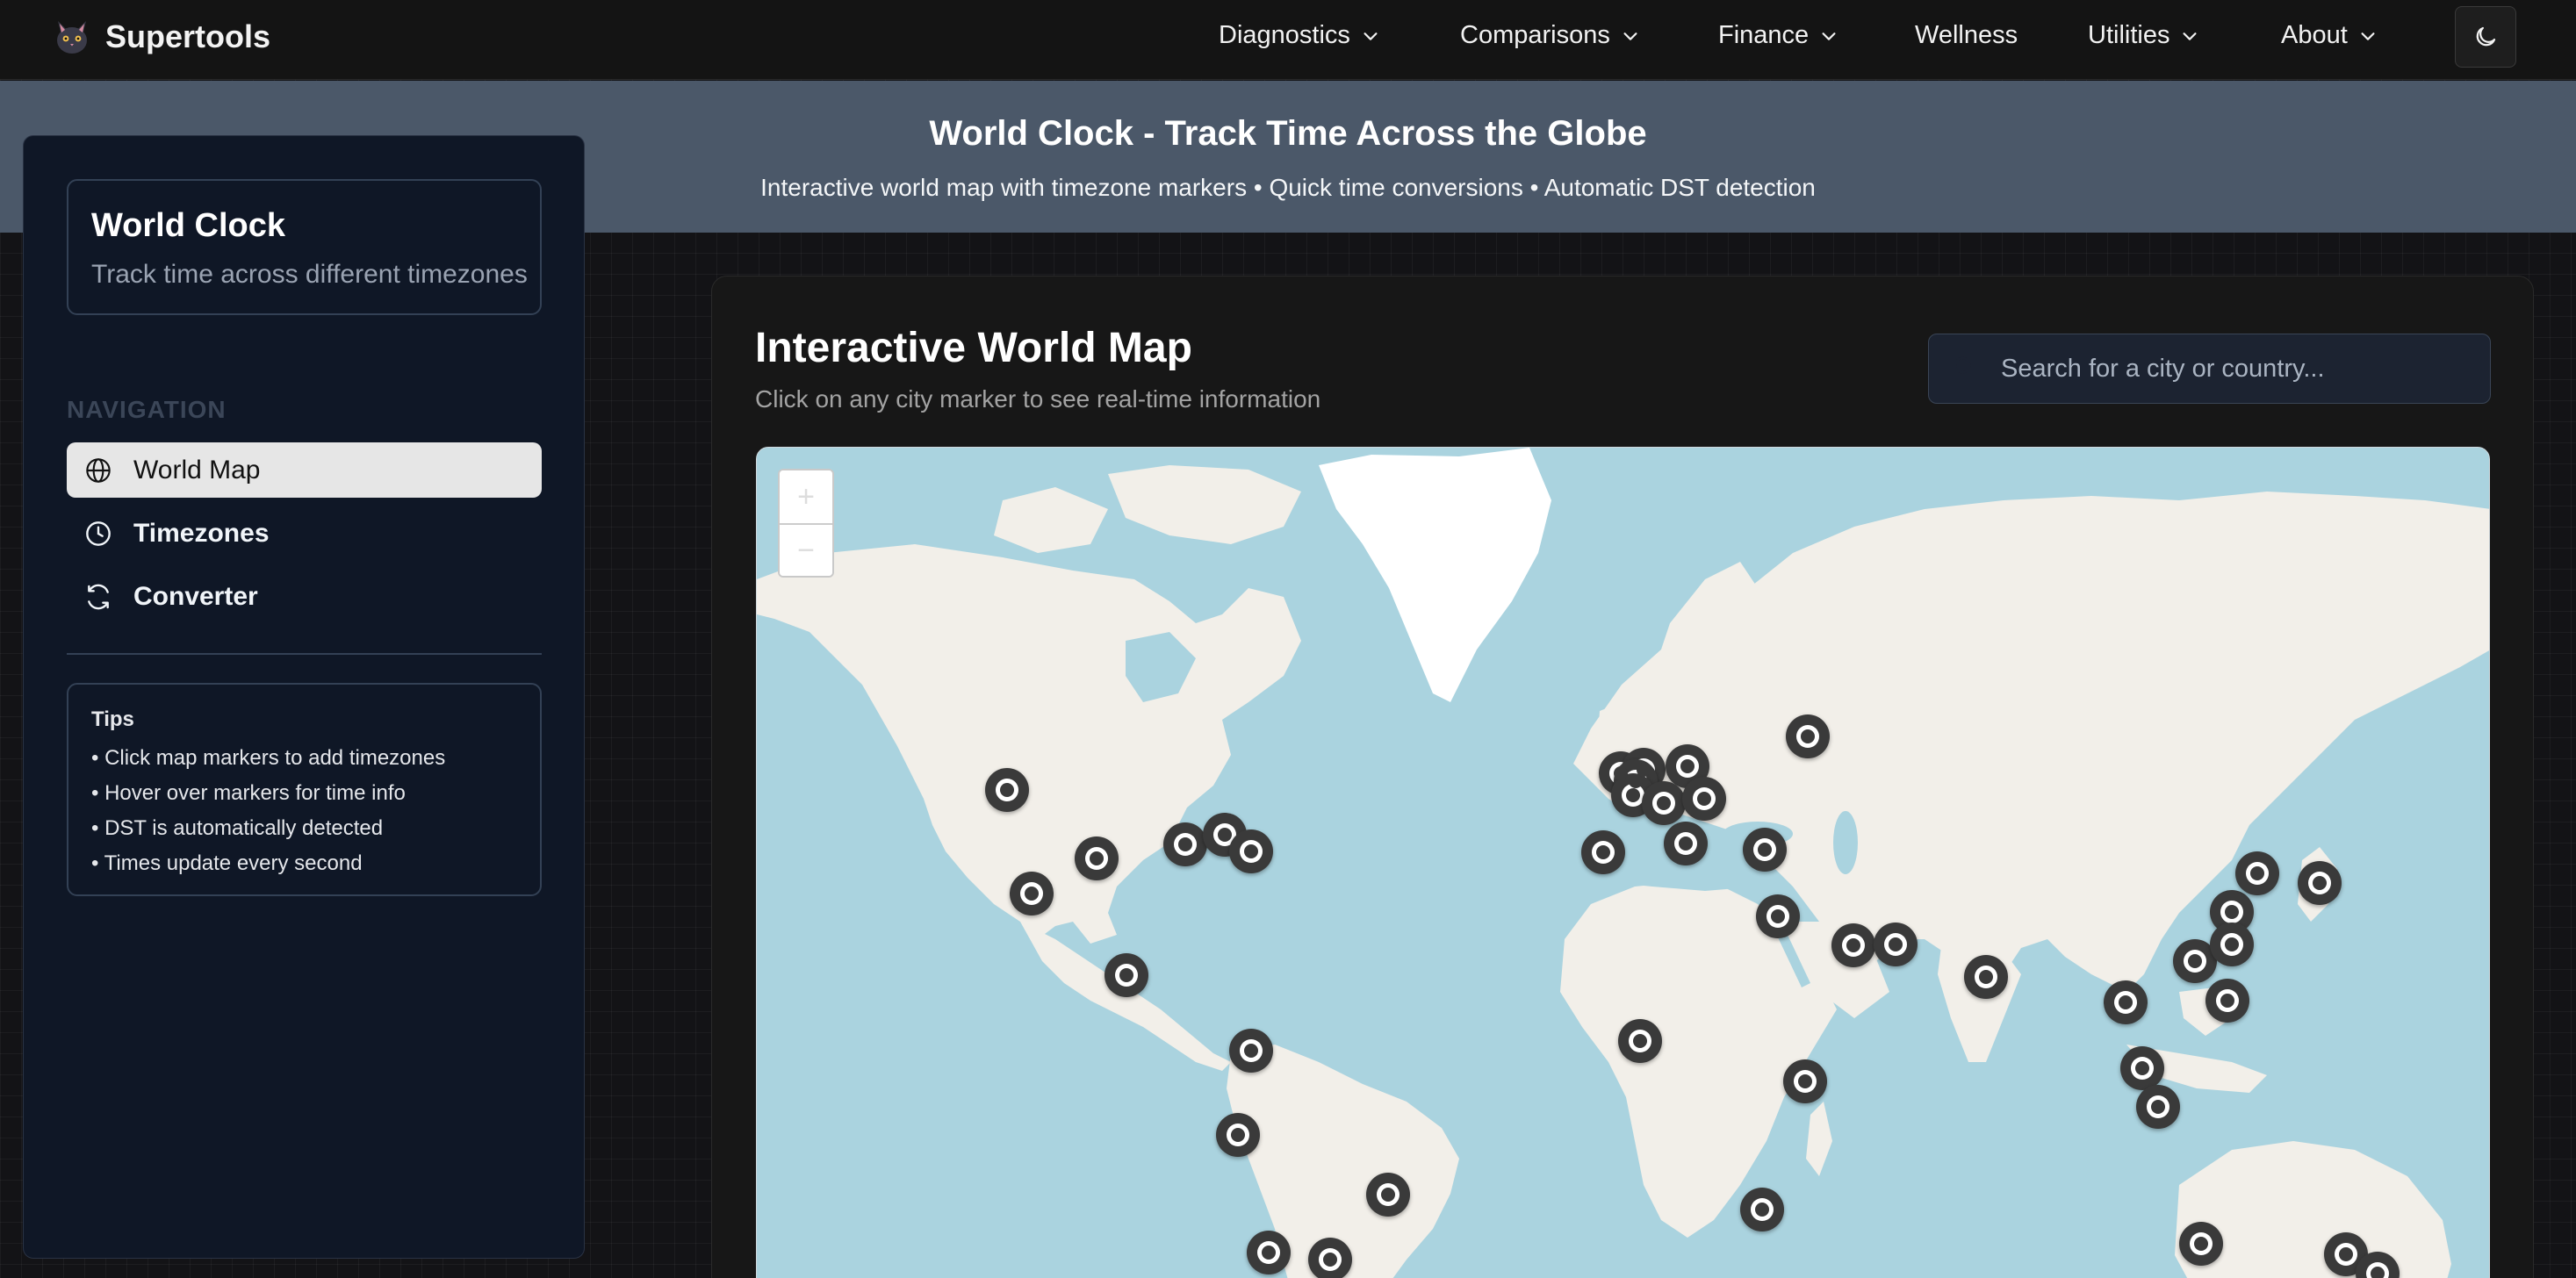 The height and width of the screenshot is (1278, 2576). Describe the element at coordinates (806, 549) in the screenshot. I see `zoom-out-button: −` at that location.